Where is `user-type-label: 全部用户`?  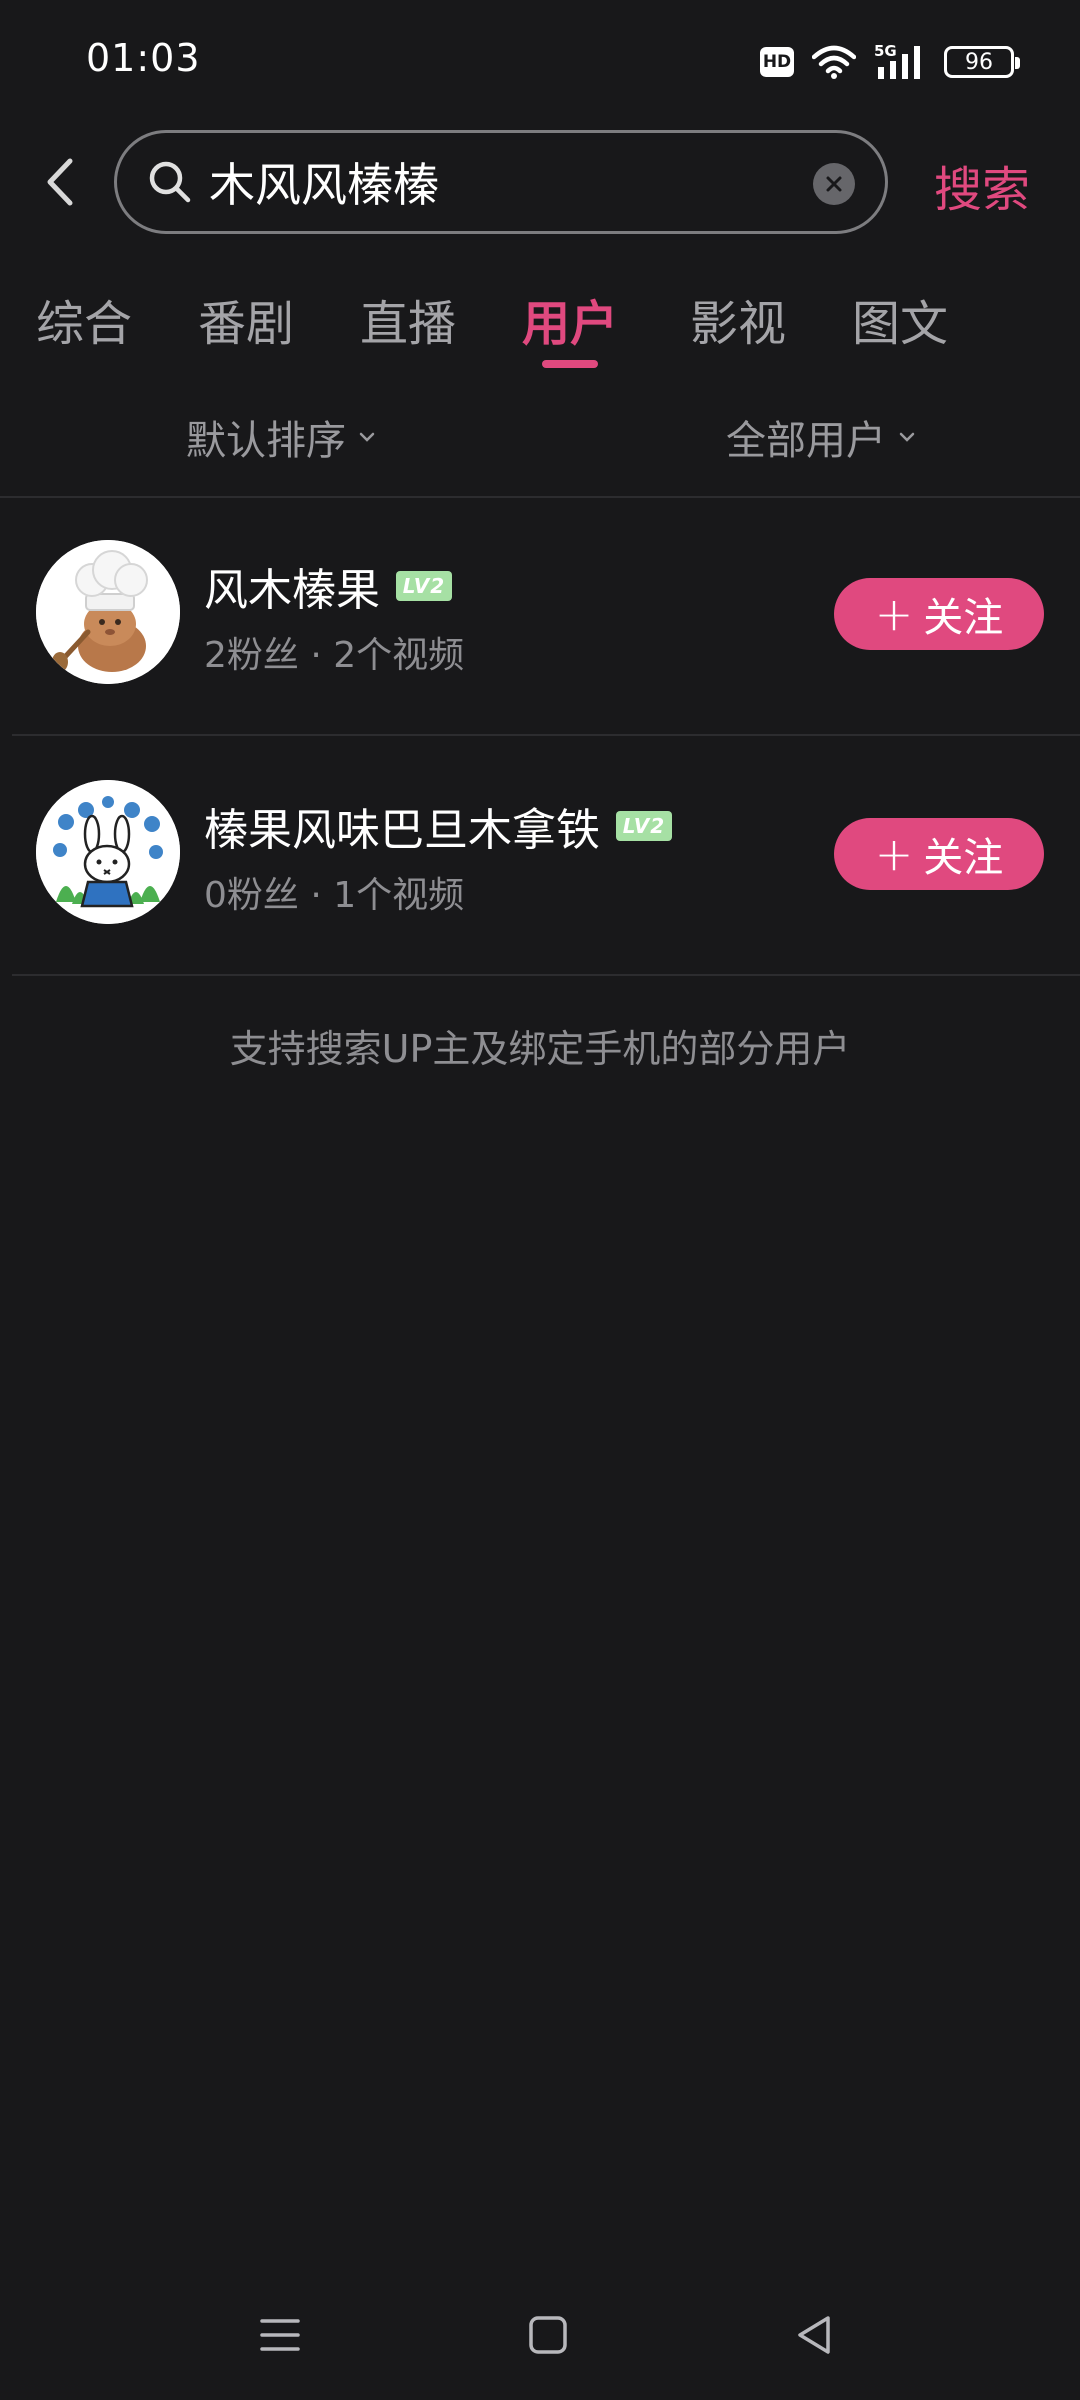 user-type-label: 全部用户 is located at coordinates (806, 441).